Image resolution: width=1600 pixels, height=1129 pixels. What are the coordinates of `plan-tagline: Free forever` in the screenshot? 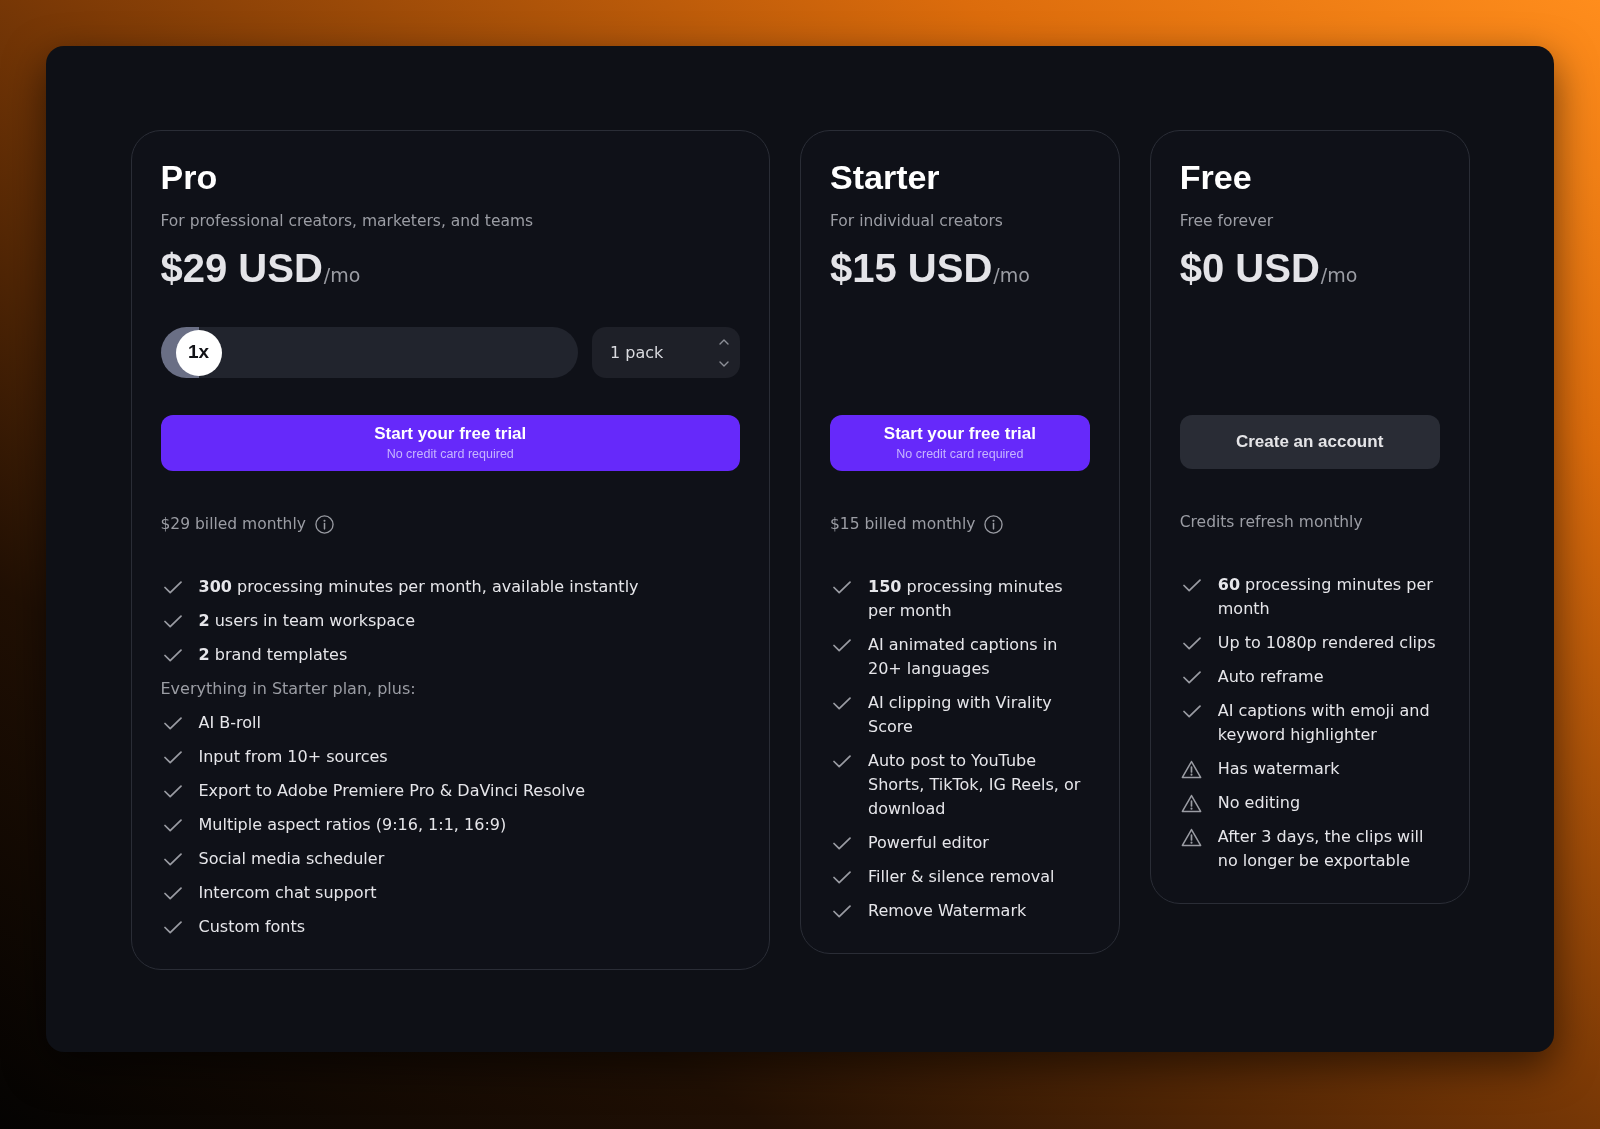 It's located at (1227, 221).